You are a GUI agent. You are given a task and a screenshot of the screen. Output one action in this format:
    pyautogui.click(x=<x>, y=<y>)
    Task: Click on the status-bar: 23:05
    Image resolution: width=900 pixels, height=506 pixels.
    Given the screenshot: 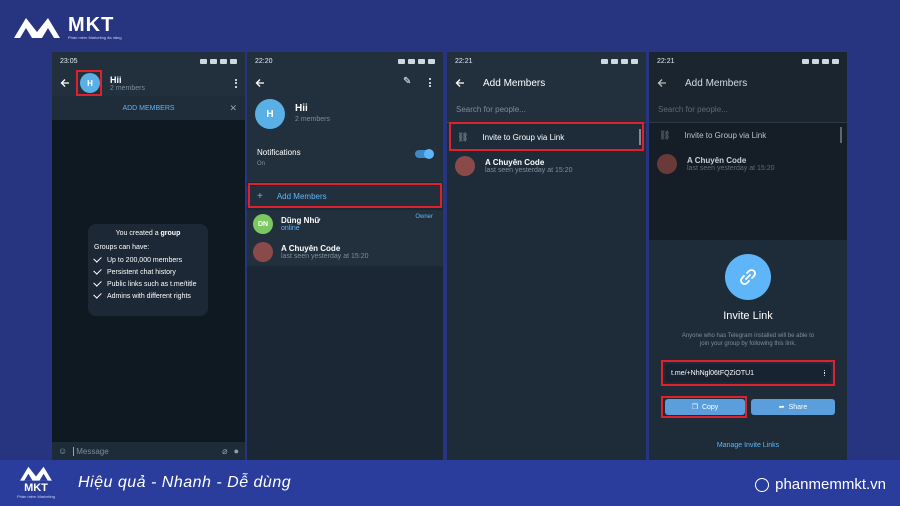 What is the action you would take?
    pyautogui.click(x=148, y=61)
    